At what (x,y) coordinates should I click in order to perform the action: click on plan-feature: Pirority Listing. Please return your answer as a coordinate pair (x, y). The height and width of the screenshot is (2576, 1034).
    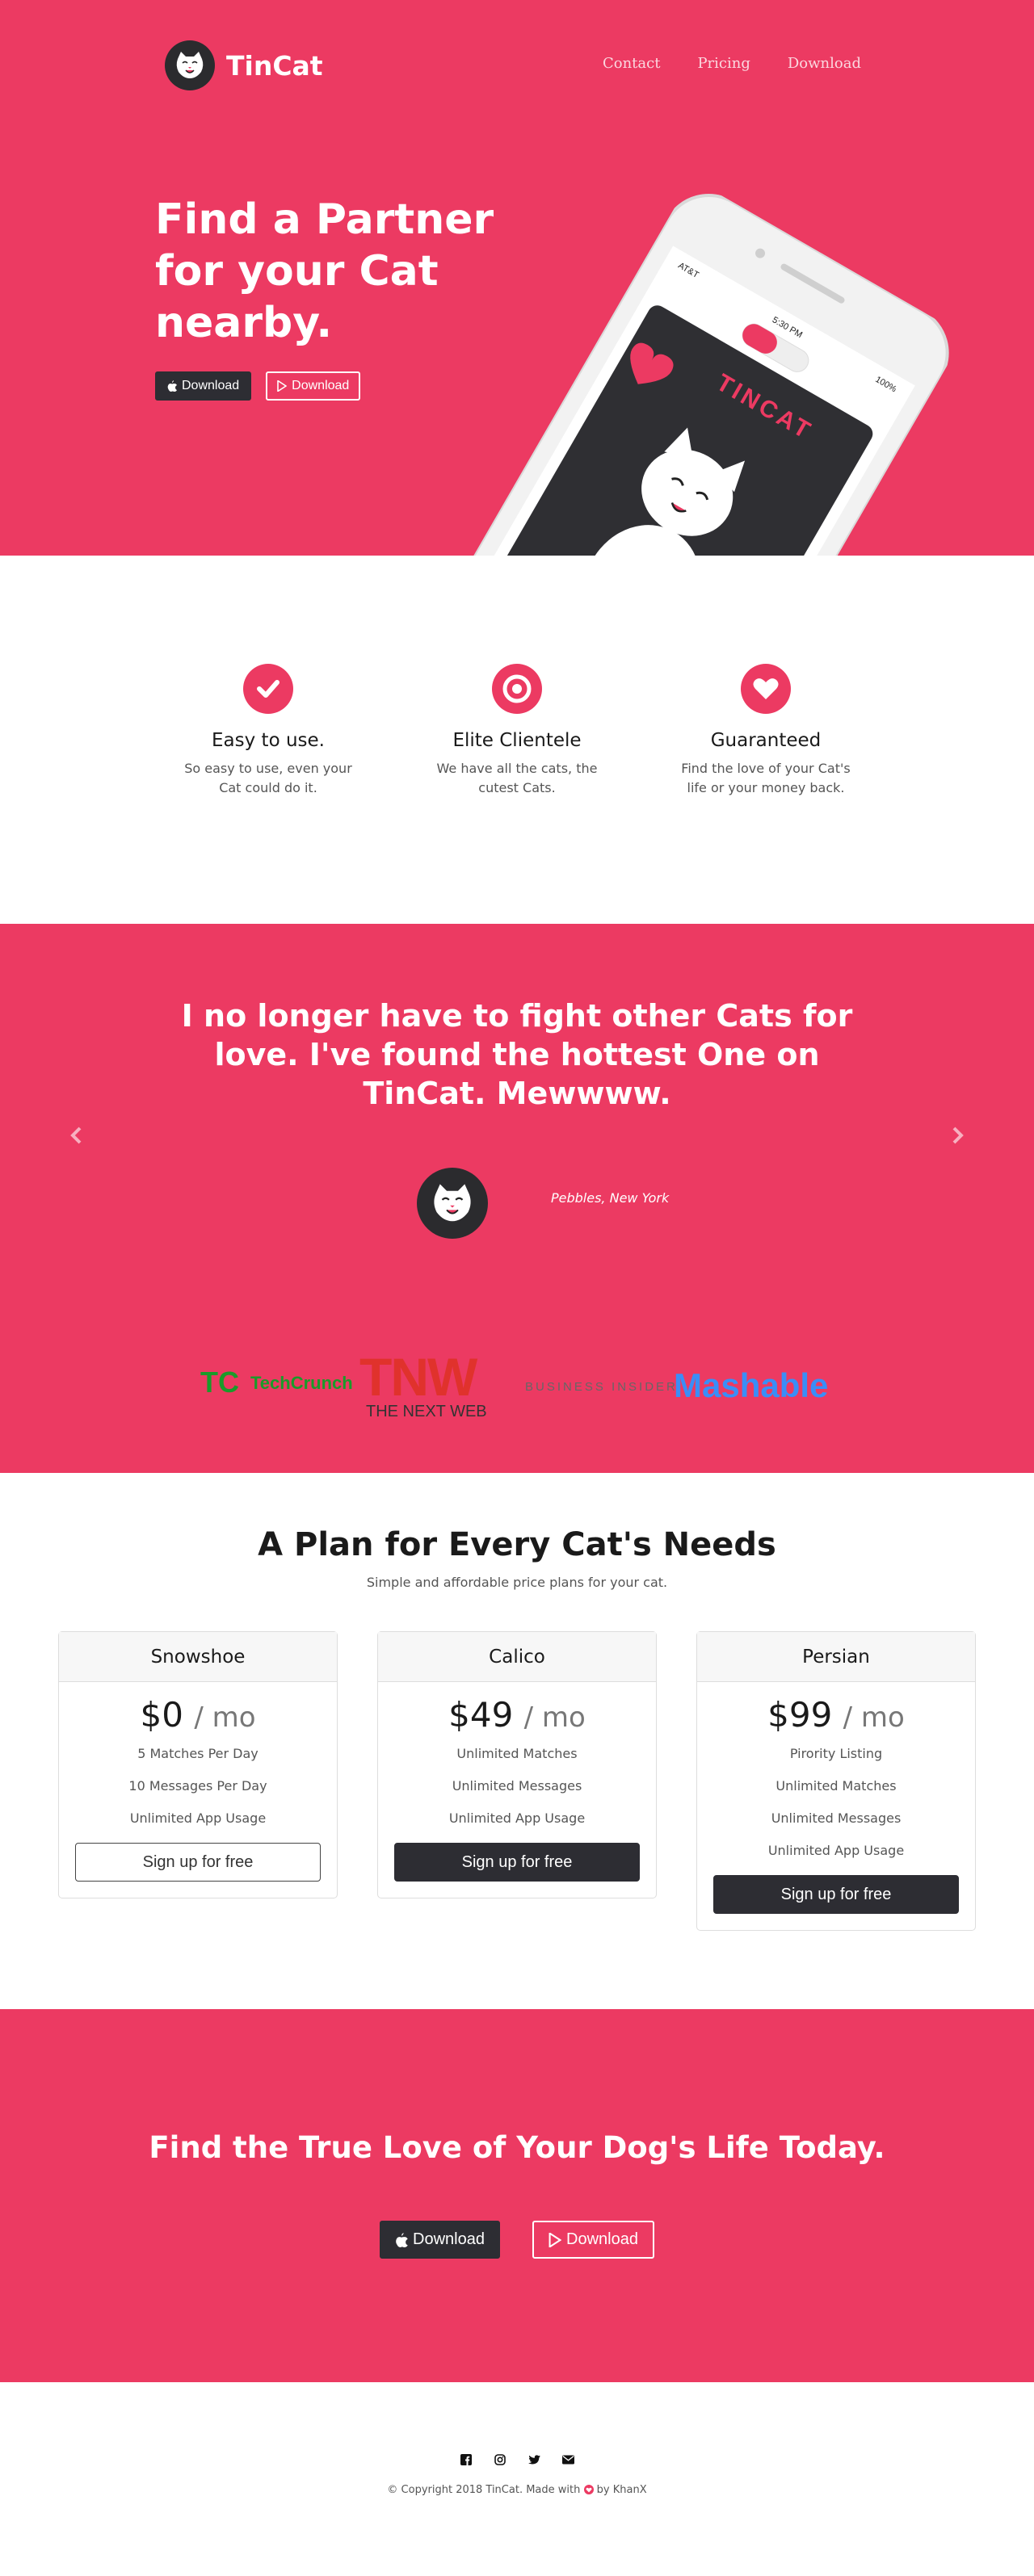
    Looking at the image, I should click on (836, 1753).